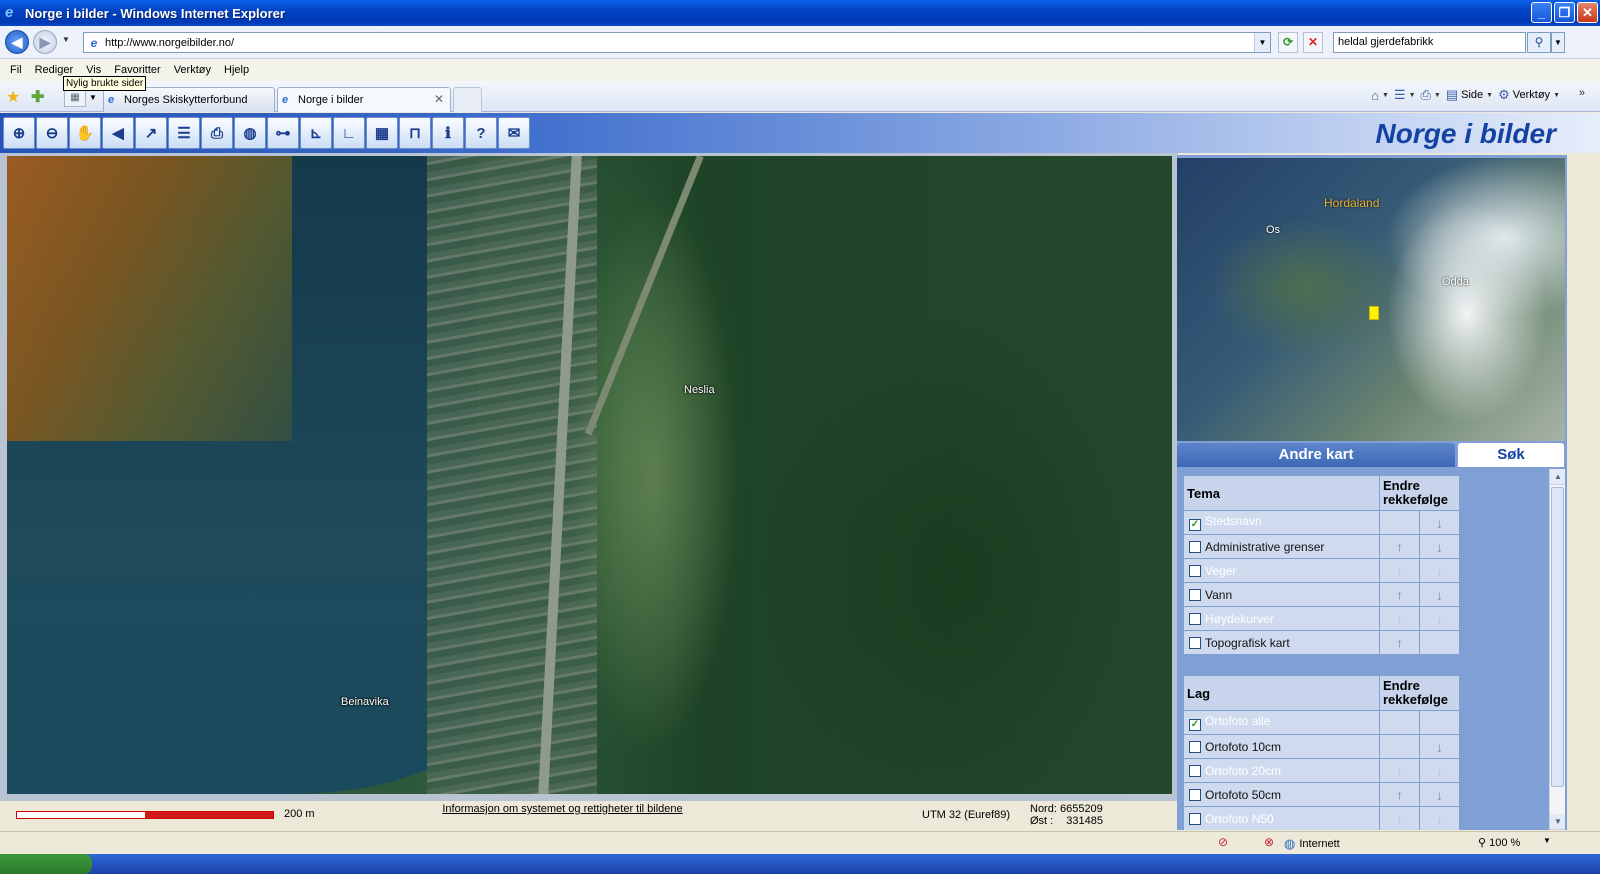 The width and height of the screenshot is (1600, 874). Describe the element at coordinates (1380, 95) in the screenshot. I see `home-button: ⌂ ▼` at that location.